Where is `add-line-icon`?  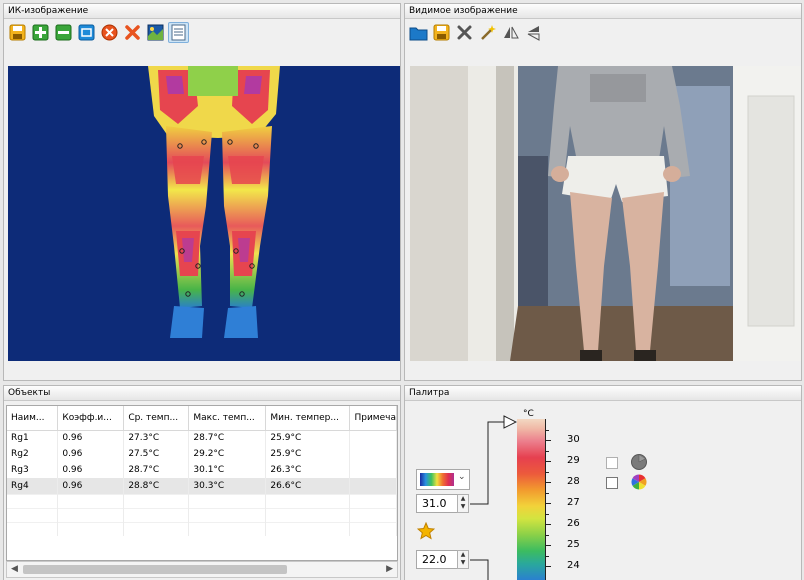 add-line-icon is located at coordinates (63, 32).